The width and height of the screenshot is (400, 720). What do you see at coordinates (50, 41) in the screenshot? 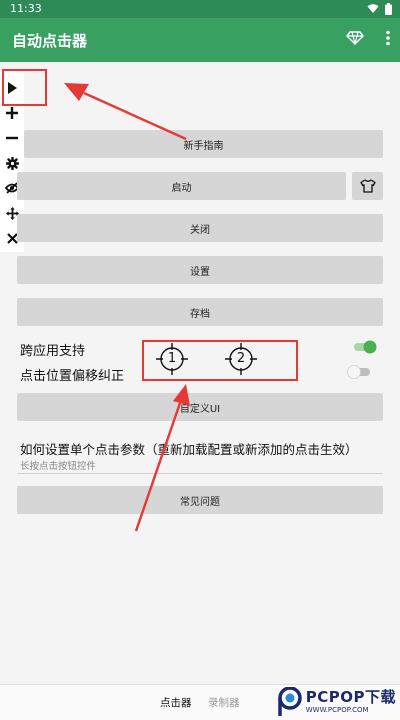
I see `app-title: 自动点击器` at bounding box center [50, 41].